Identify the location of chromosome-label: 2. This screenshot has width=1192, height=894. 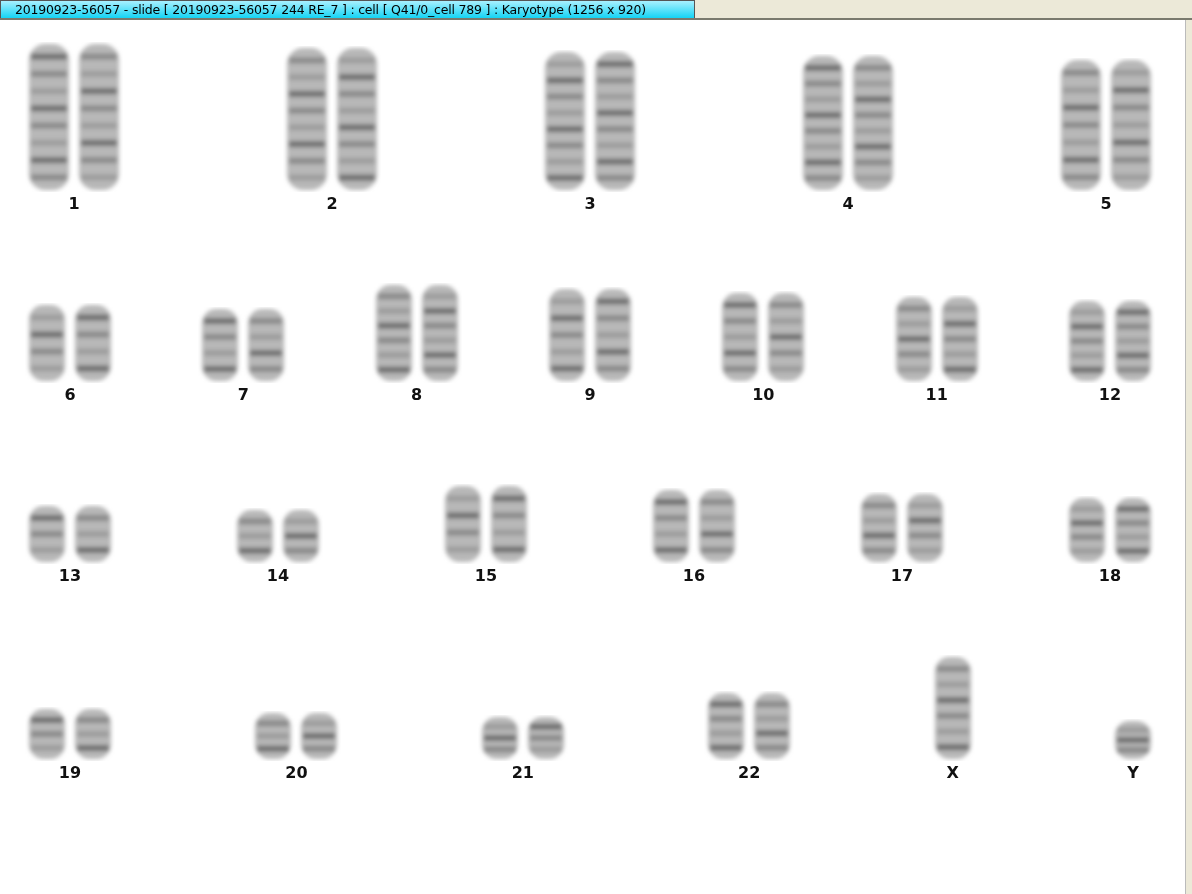
(332, 203).